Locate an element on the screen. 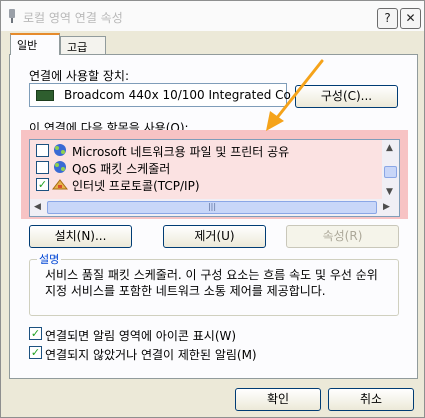 The width and height of the screenshot is (425, 418). scroll-right-icon: ▶ is located at coordinates (386, 207).